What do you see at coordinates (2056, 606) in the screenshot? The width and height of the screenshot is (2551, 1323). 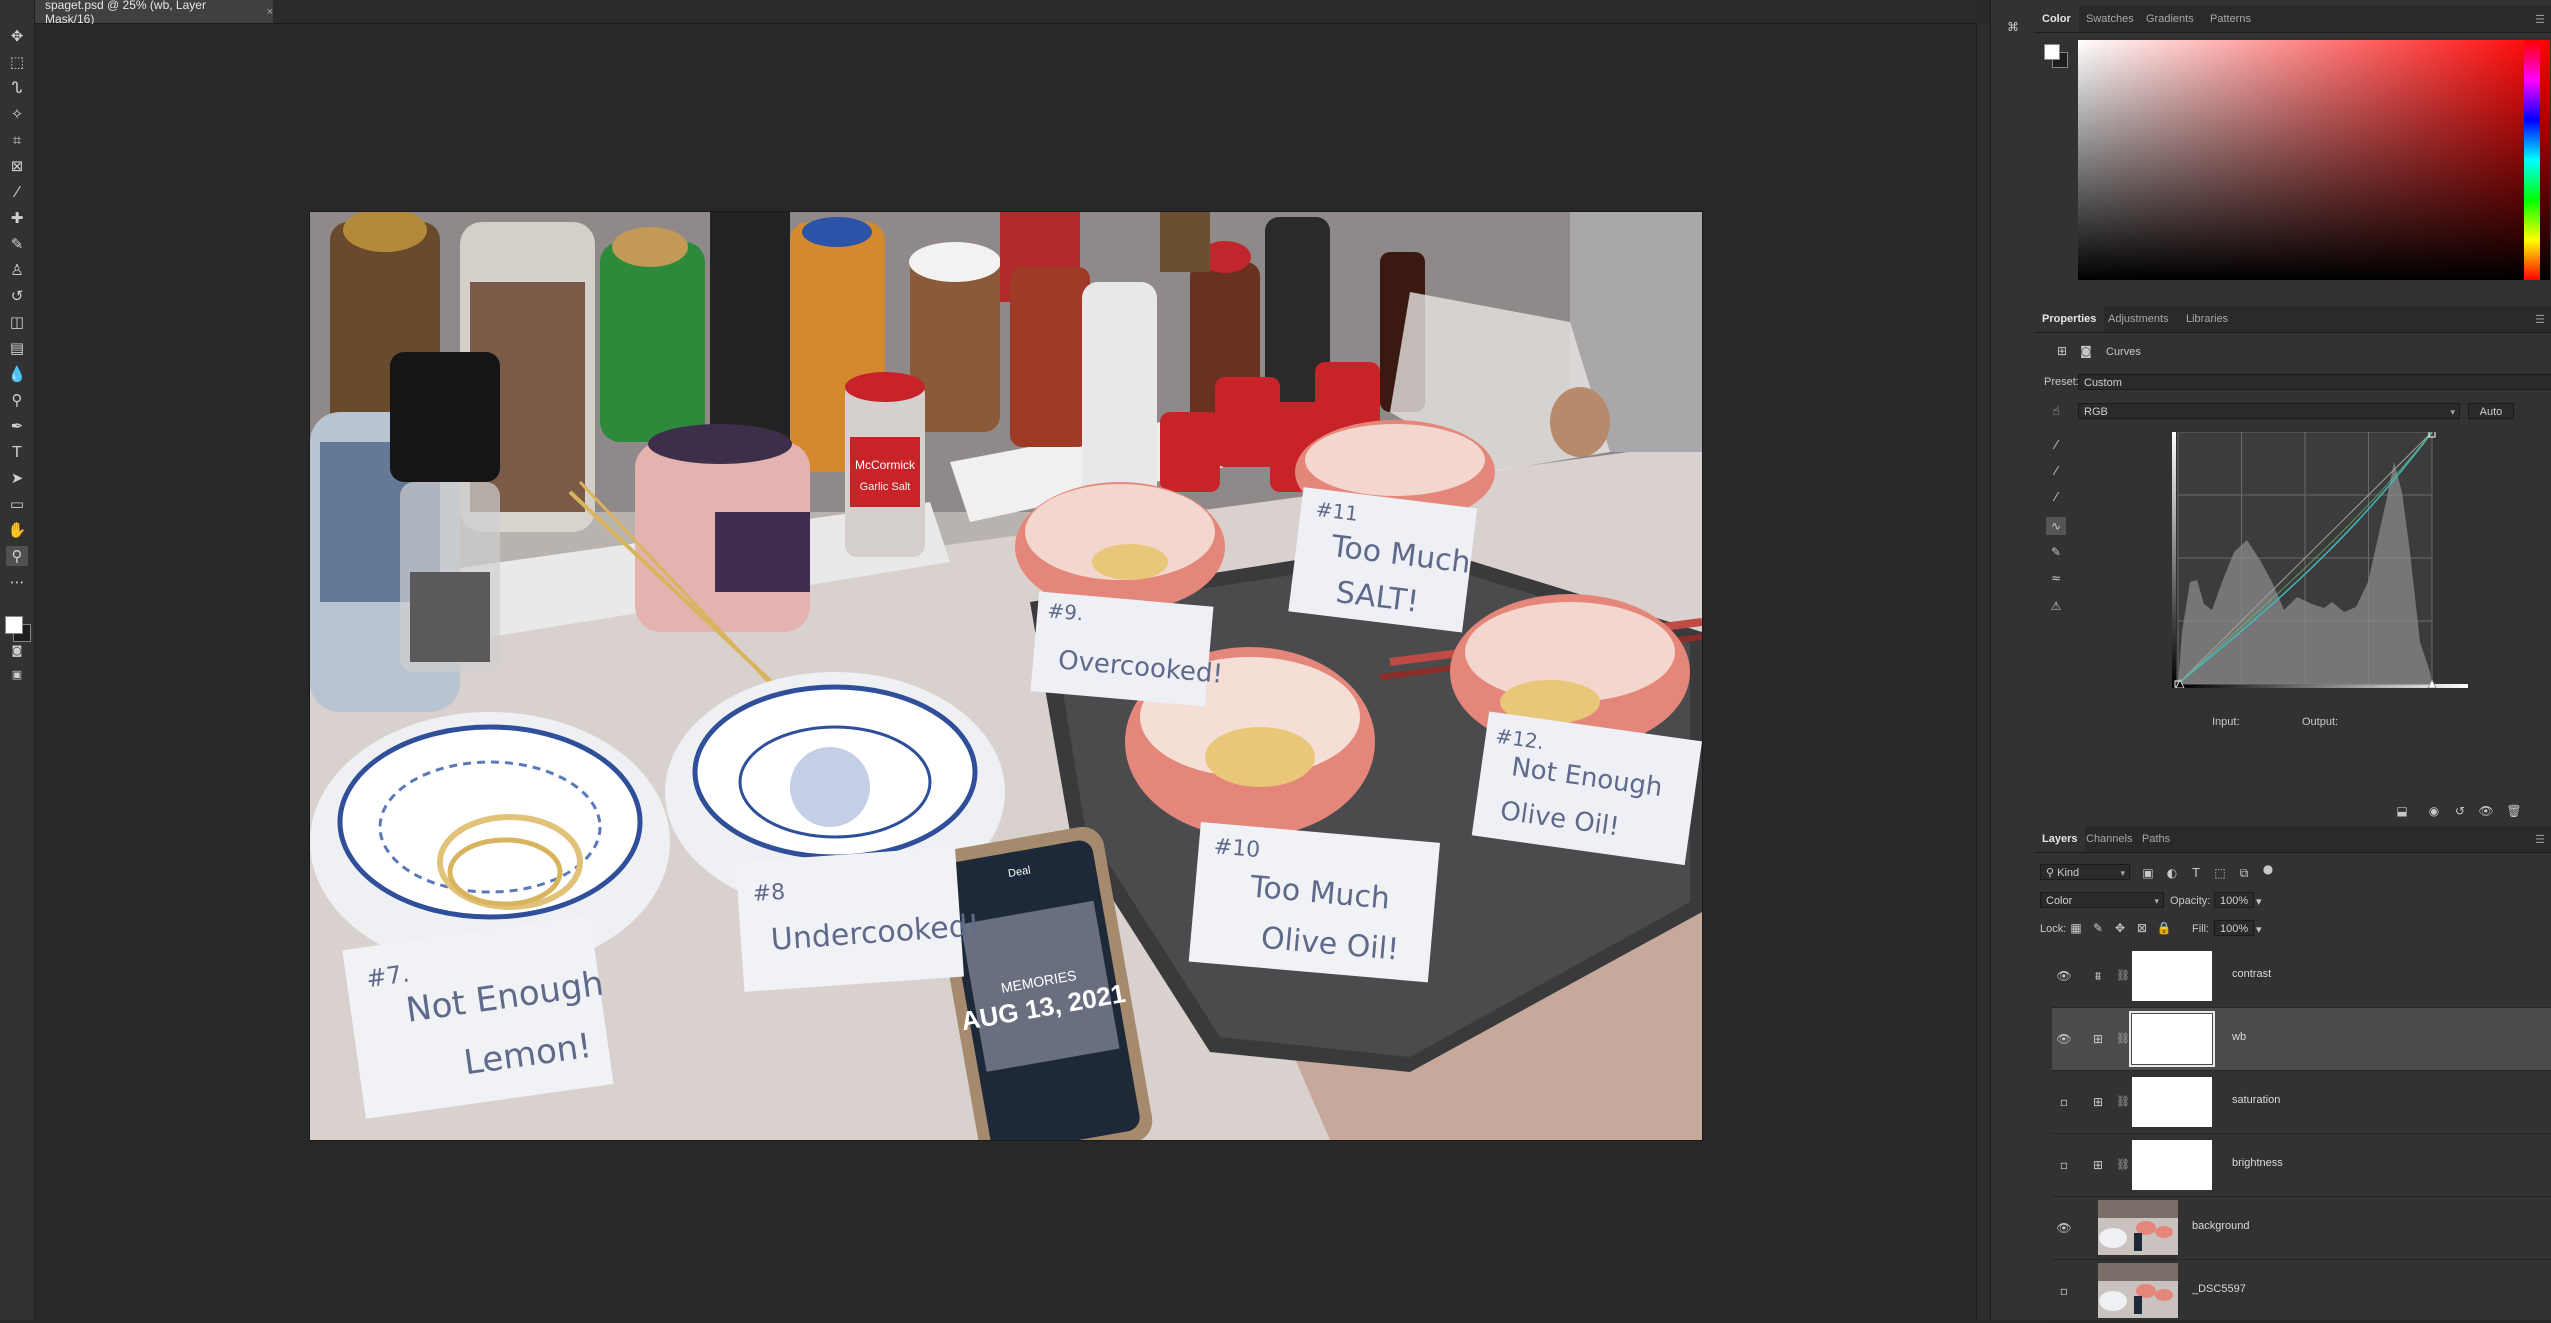 I see `clipping-warning-icon: ⚠` at bounding box center [2056, 606].